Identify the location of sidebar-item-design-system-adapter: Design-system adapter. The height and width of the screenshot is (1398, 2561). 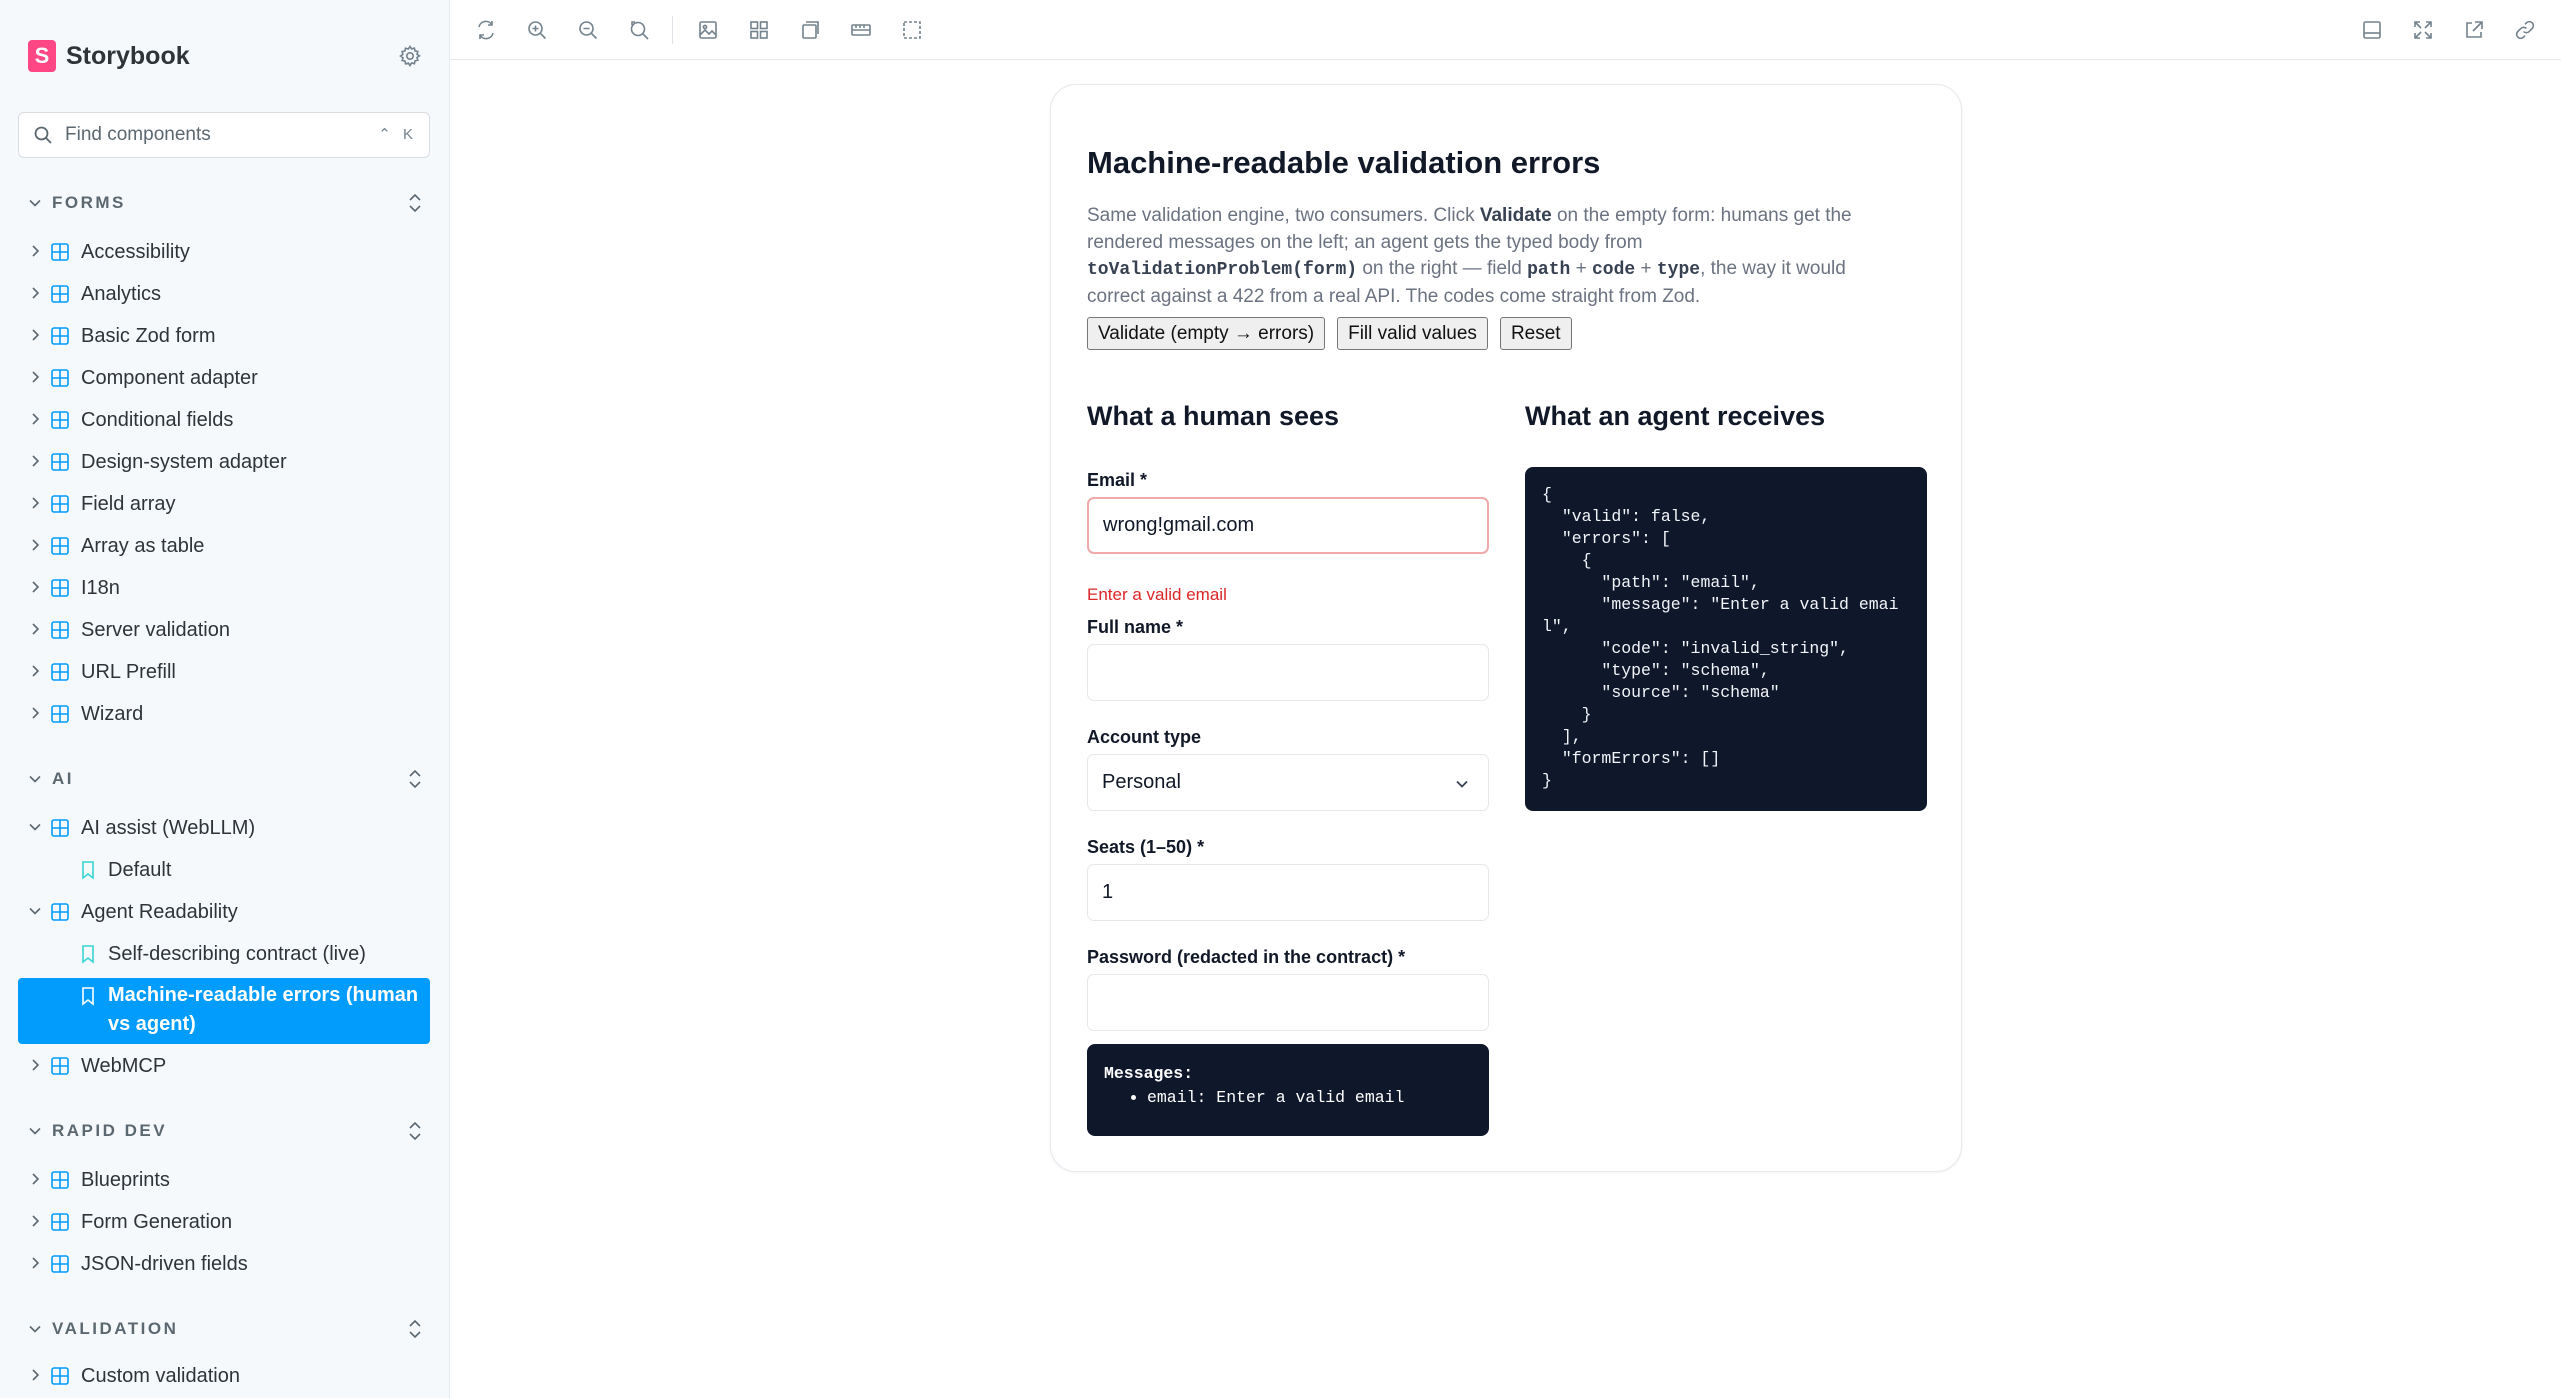
(224, 462).